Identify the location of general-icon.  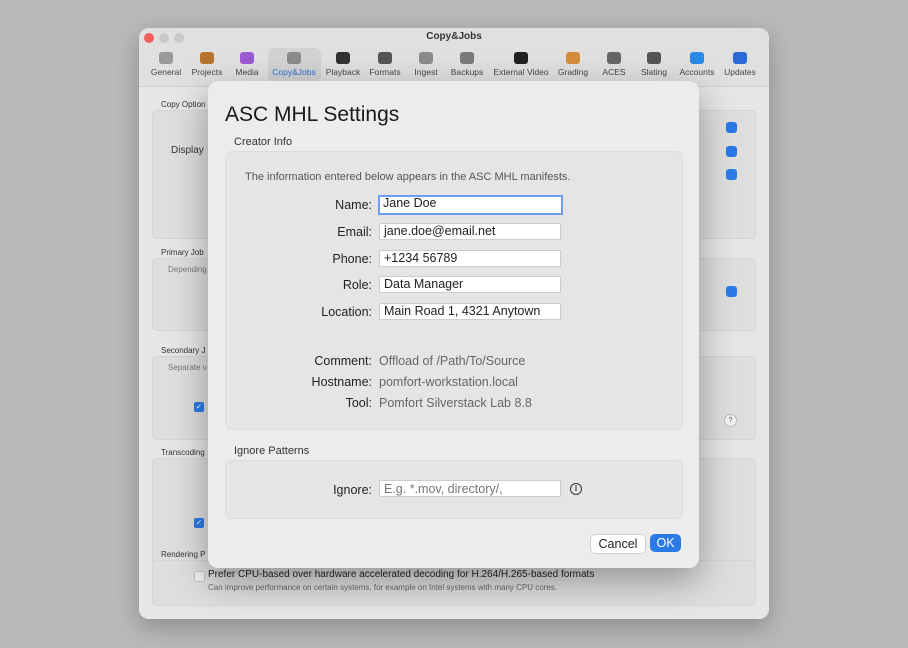
(166, 58).